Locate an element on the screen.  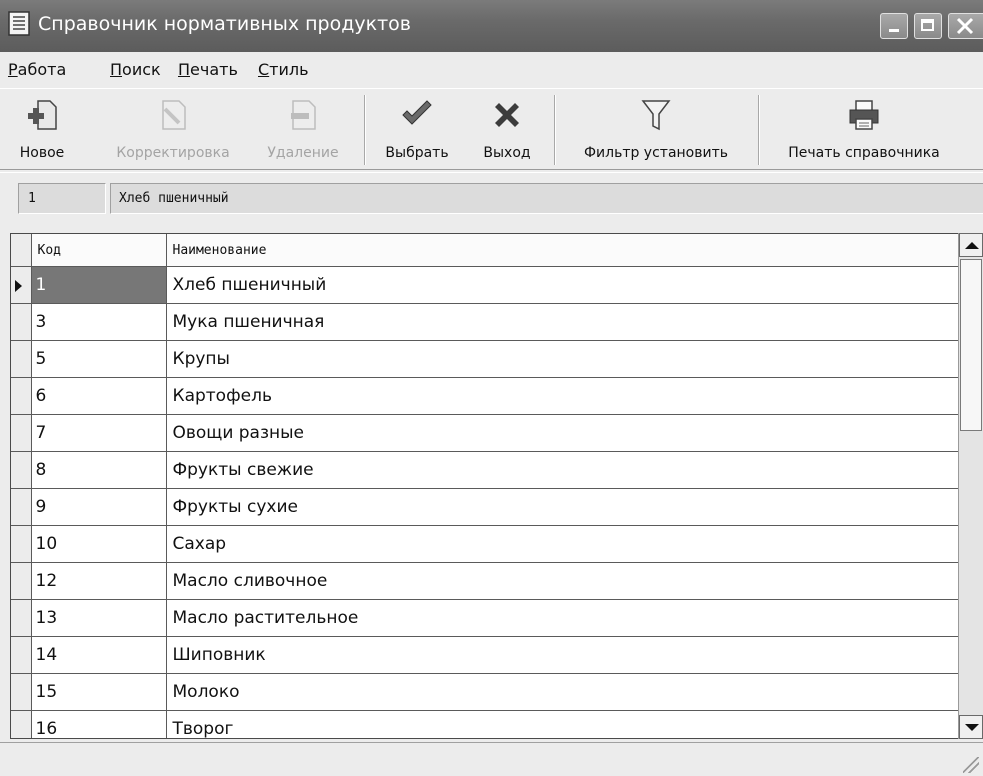
table-row: 7 Овощи разные is located at coordinates (485, 433).